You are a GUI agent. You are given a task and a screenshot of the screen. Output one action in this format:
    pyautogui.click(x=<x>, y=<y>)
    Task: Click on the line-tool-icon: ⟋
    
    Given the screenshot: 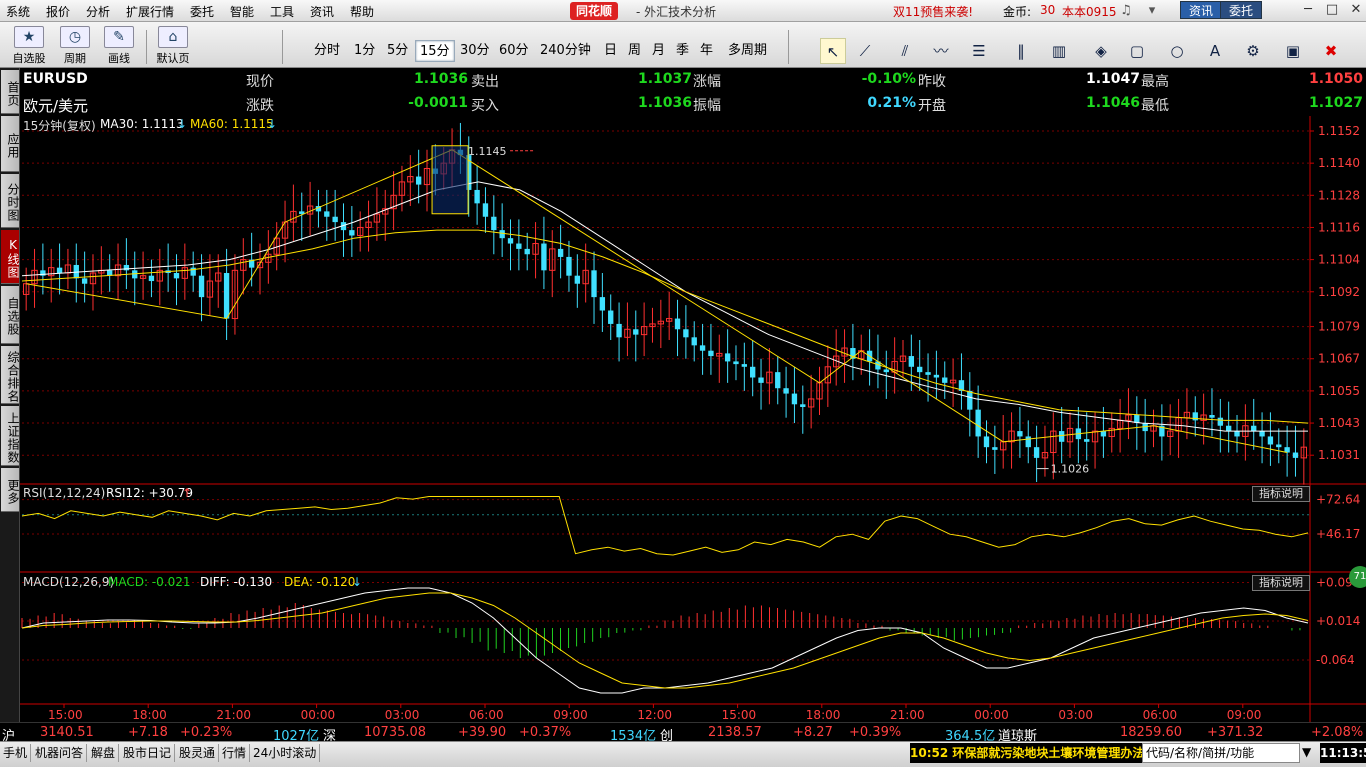 What is the action you would take?
    pyautogui.click(x=865, y=51)
    